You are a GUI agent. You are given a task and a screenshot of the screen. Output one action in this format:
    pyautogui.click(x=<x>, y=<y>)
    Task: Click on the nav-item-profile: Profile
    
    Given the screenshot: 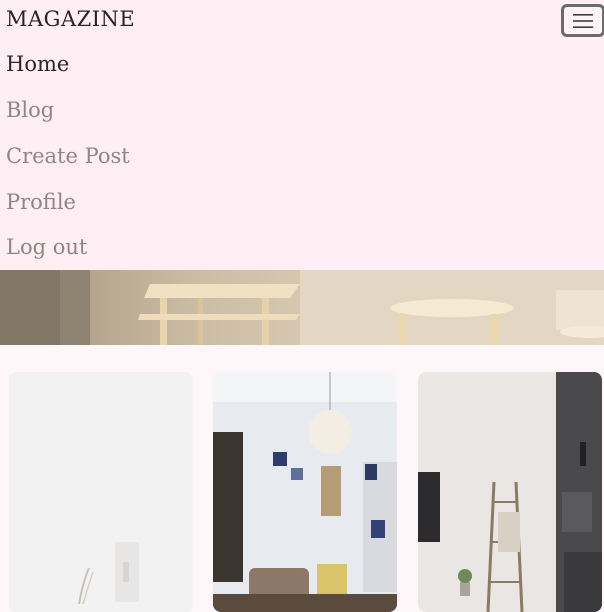 What is the action you would take?
    pyautogui.click(x=41, y=202)
    